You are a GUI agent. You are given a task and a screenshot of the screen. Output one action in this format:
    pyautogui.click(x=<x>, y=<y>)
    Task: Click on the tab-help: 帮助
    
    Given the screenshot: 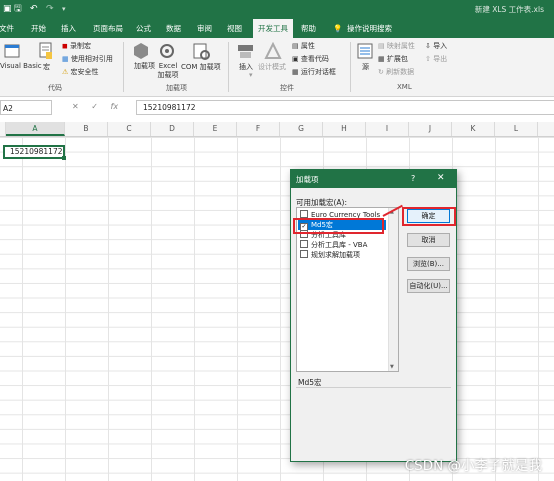 What is the action you would take?
    pyautogui.click(x=308, y=28)
    